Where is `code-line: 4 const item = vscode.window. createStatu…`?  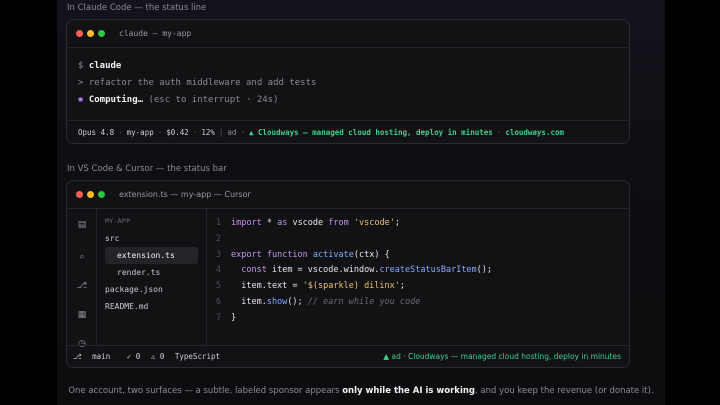 code-line: 4 const item = vscode.window. createStatu… is located at coordinates (418, 271).